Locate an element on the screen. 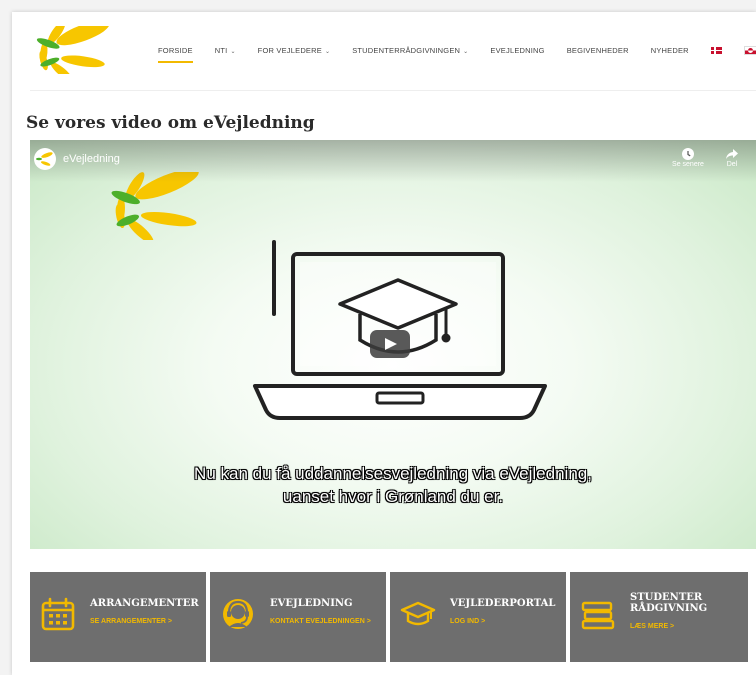 Image resolution: width=756 pixels, height=675 pixels. share-icon is located at coordinates (732, 154).